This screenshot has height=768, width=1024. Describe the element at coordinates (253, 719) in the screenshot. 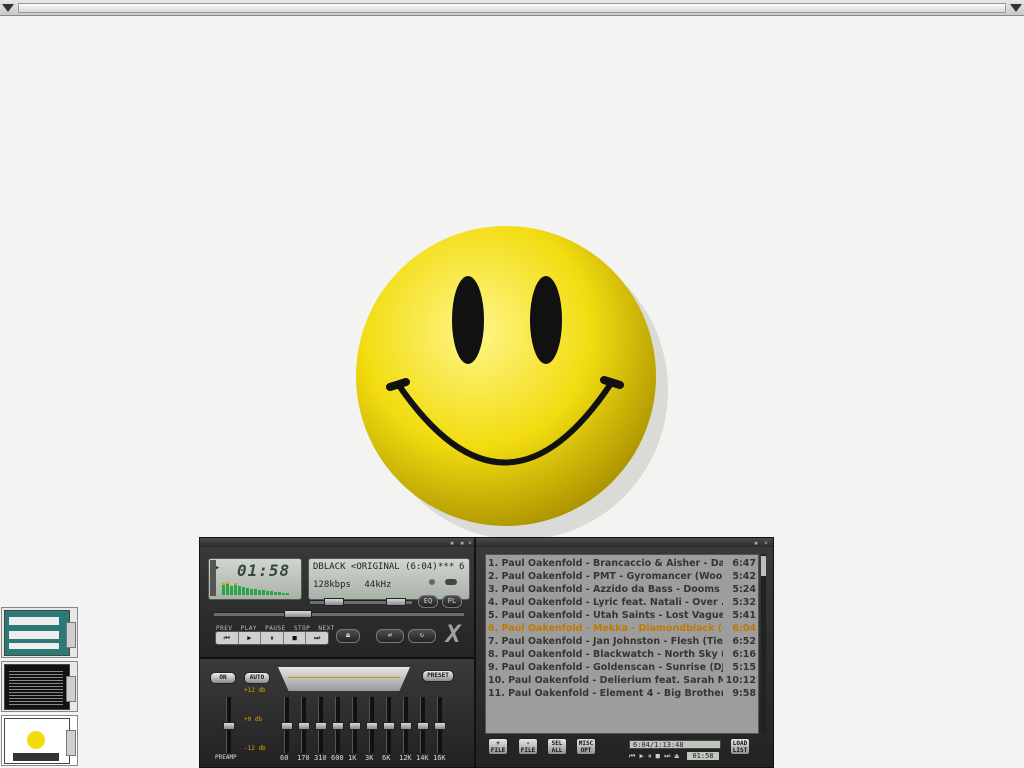

I see `db-zero-label: +0 db` at that location.